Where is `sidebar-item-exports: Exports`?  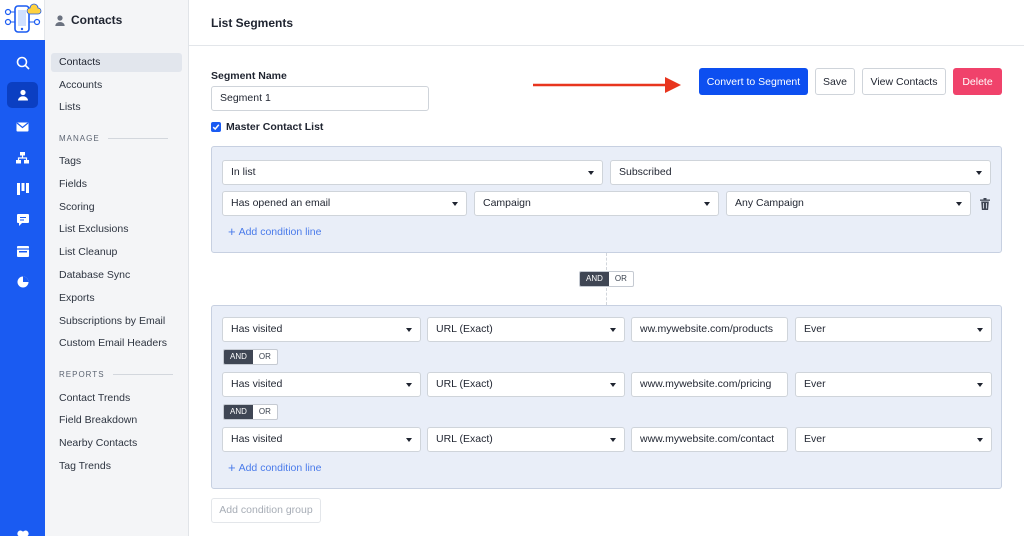
sidebar-item-exports: Exports is located at coordinates (116, 298).